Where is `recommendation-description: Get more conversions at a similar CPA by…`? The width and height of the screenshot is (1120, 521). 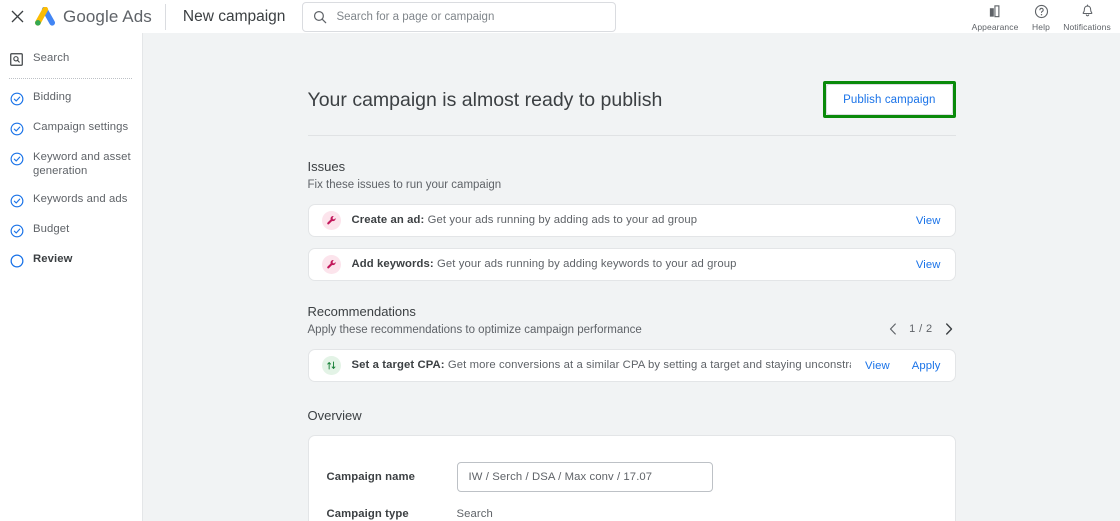
recommendation-description: Get more conversions at a similar CPA by… is located at coordinates (649, 364).